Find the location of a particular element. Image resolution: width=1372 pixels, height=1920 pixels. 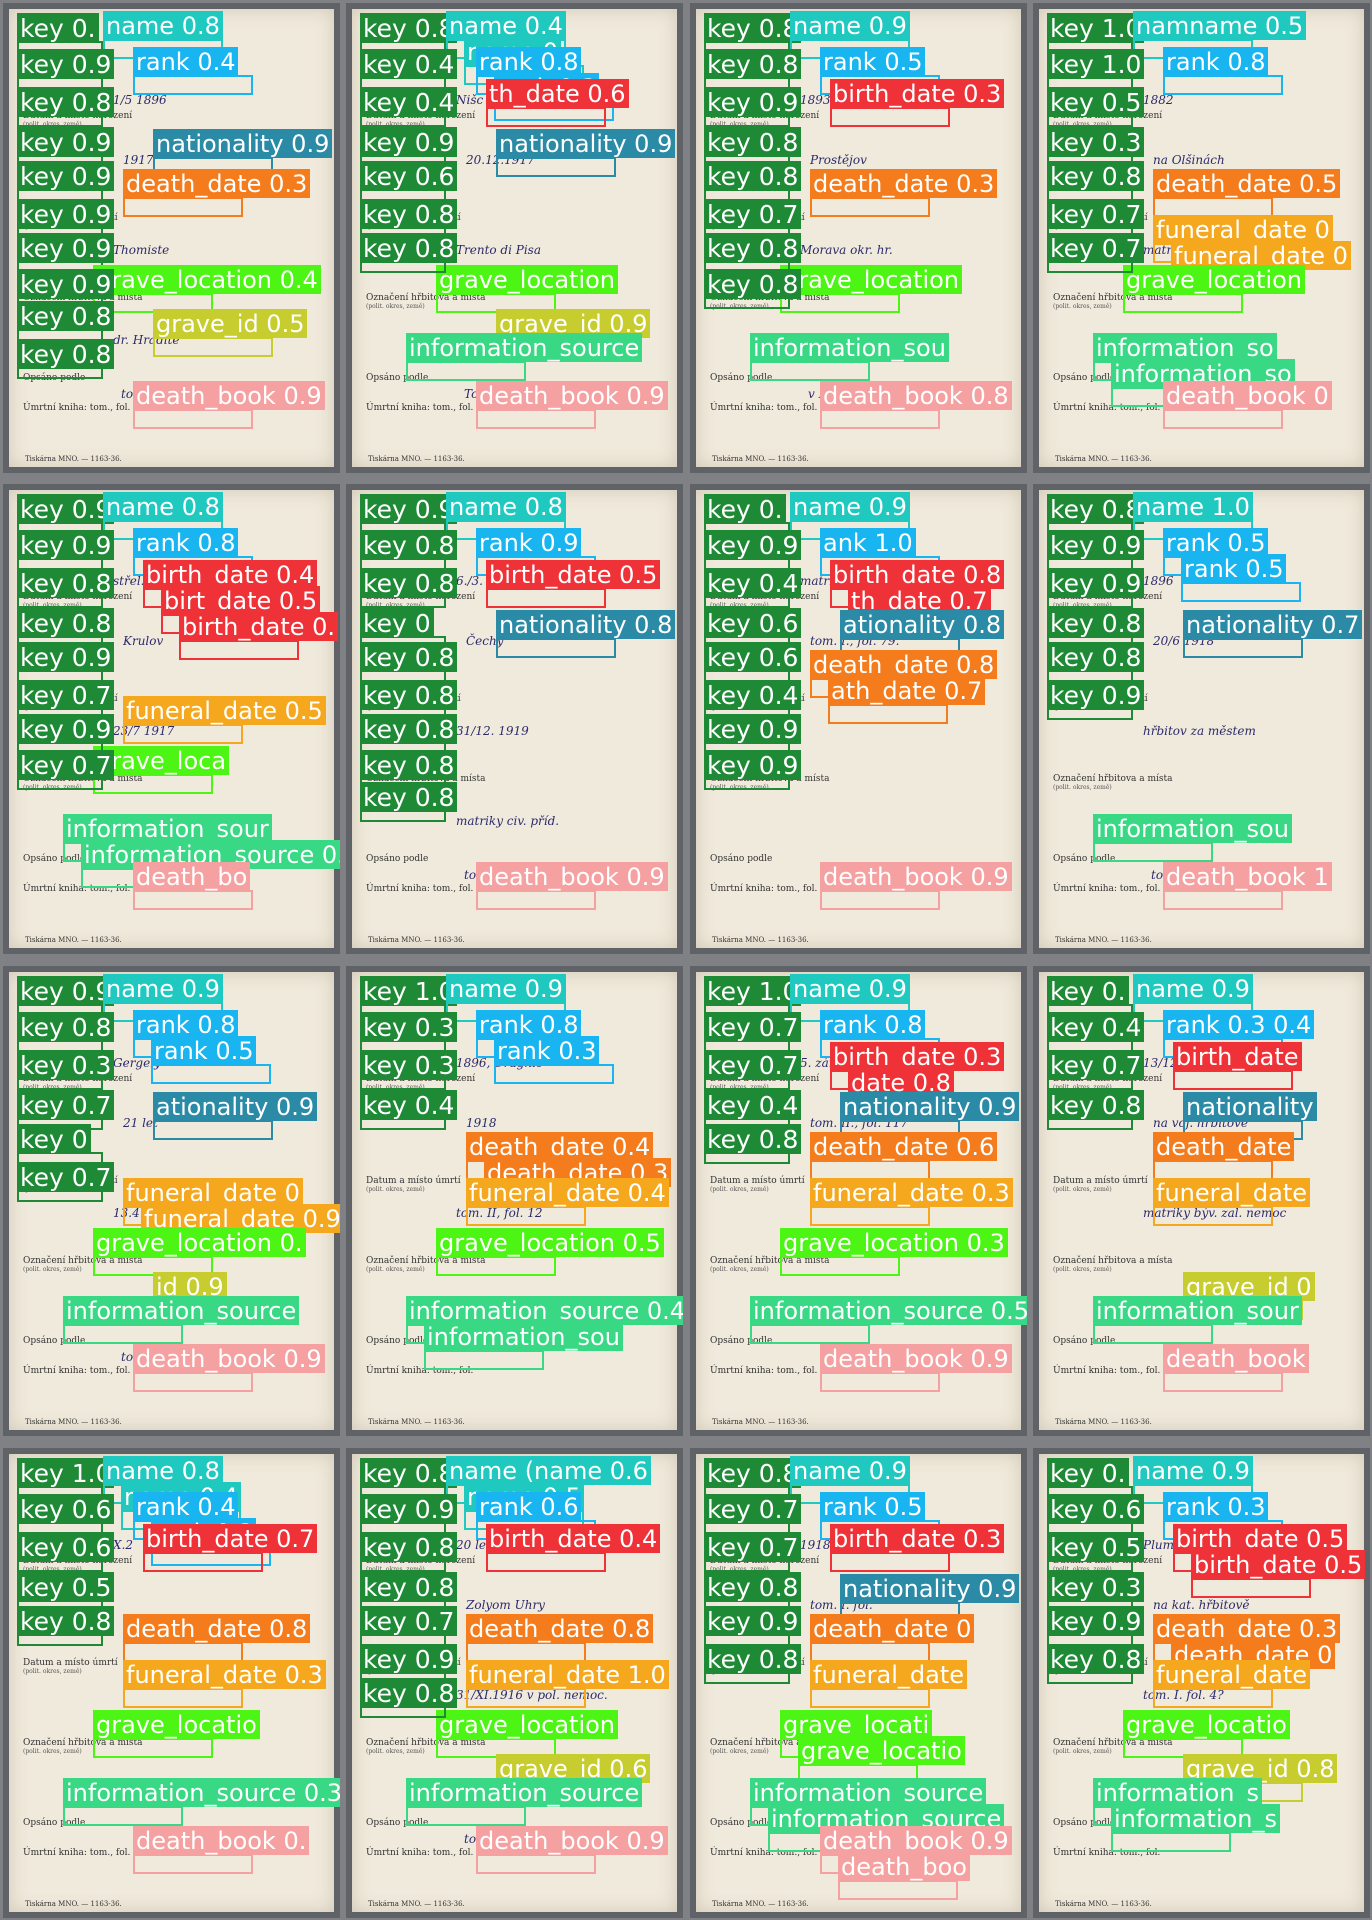

detection-birth-date: birt_date 0.5 is located at coordinates (241, 600).